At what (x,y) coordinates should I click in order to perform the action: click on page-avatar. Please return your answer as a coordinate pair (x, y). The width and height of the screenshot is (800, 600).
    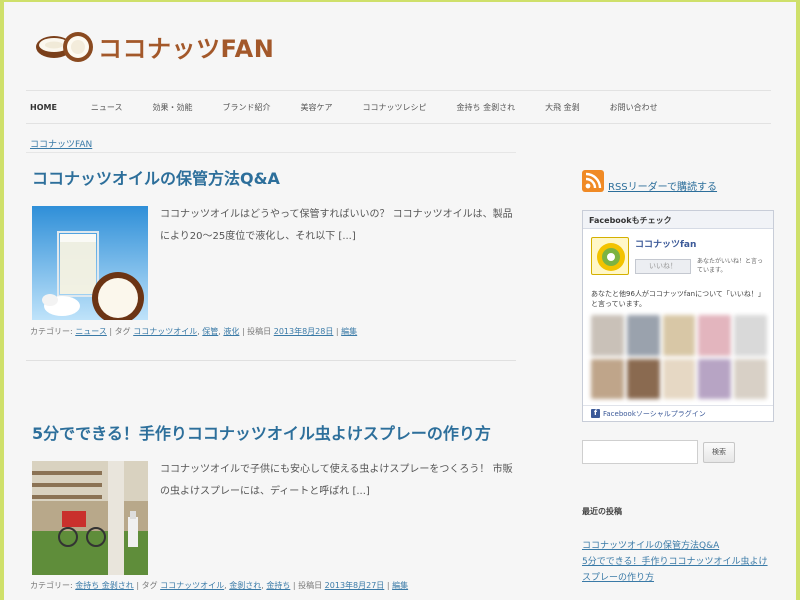
    Looking at the image, I should click on (610, 256).